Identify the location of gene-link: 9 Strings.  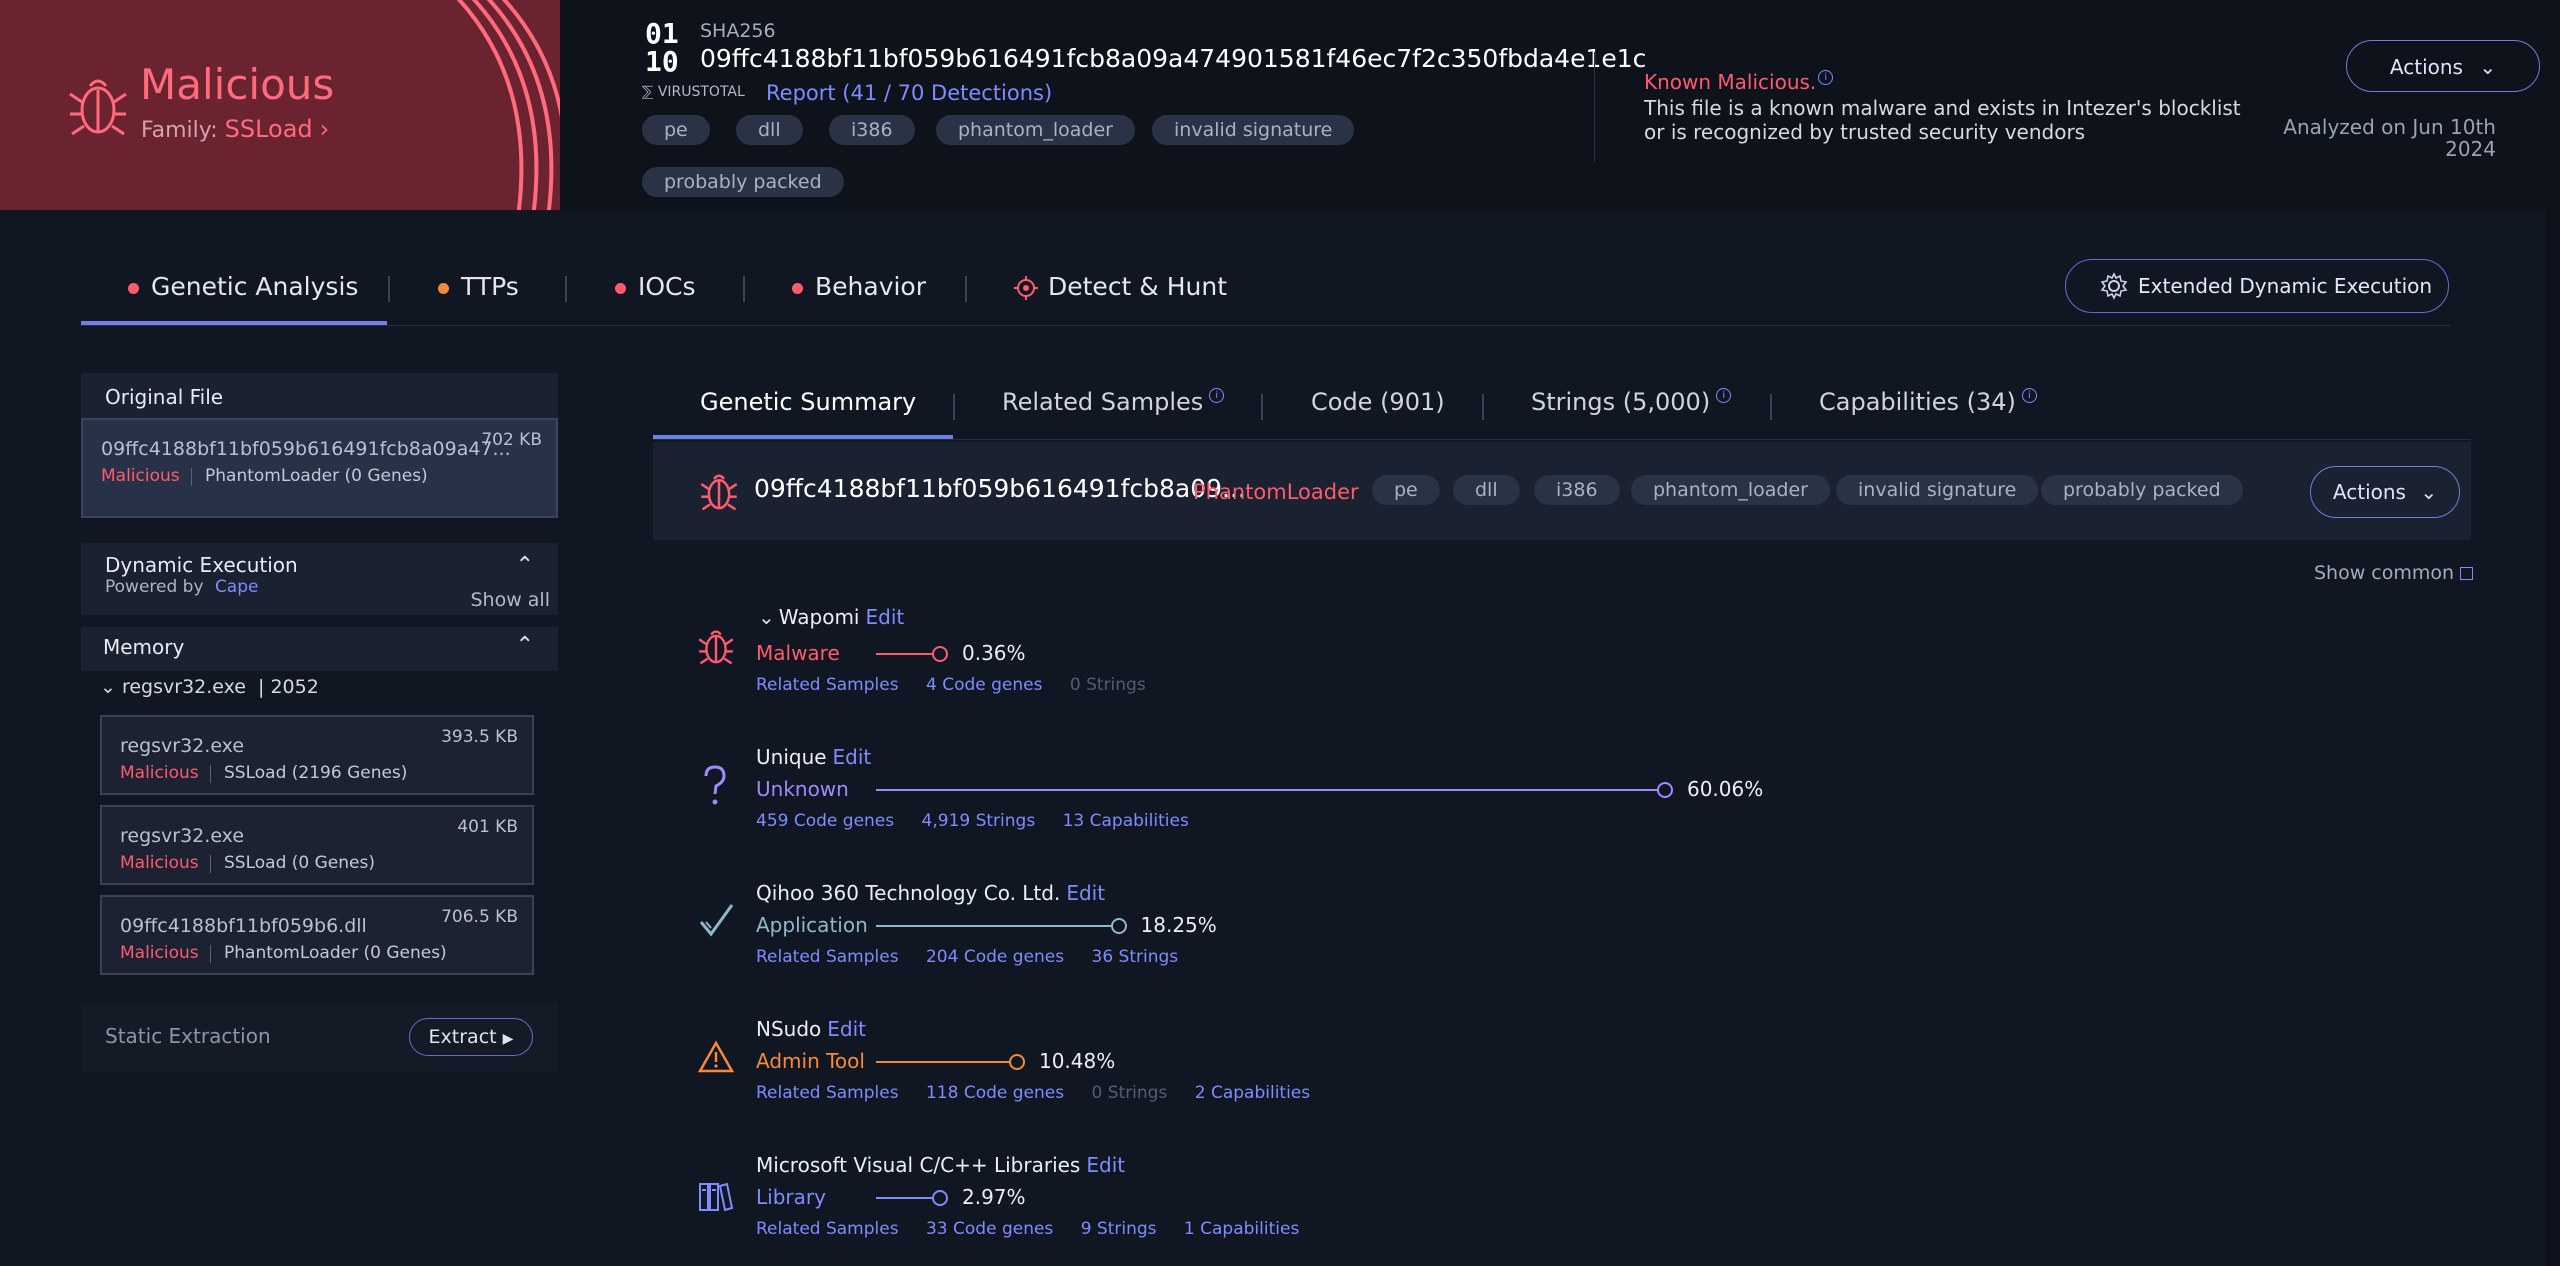
(1119, 1229).